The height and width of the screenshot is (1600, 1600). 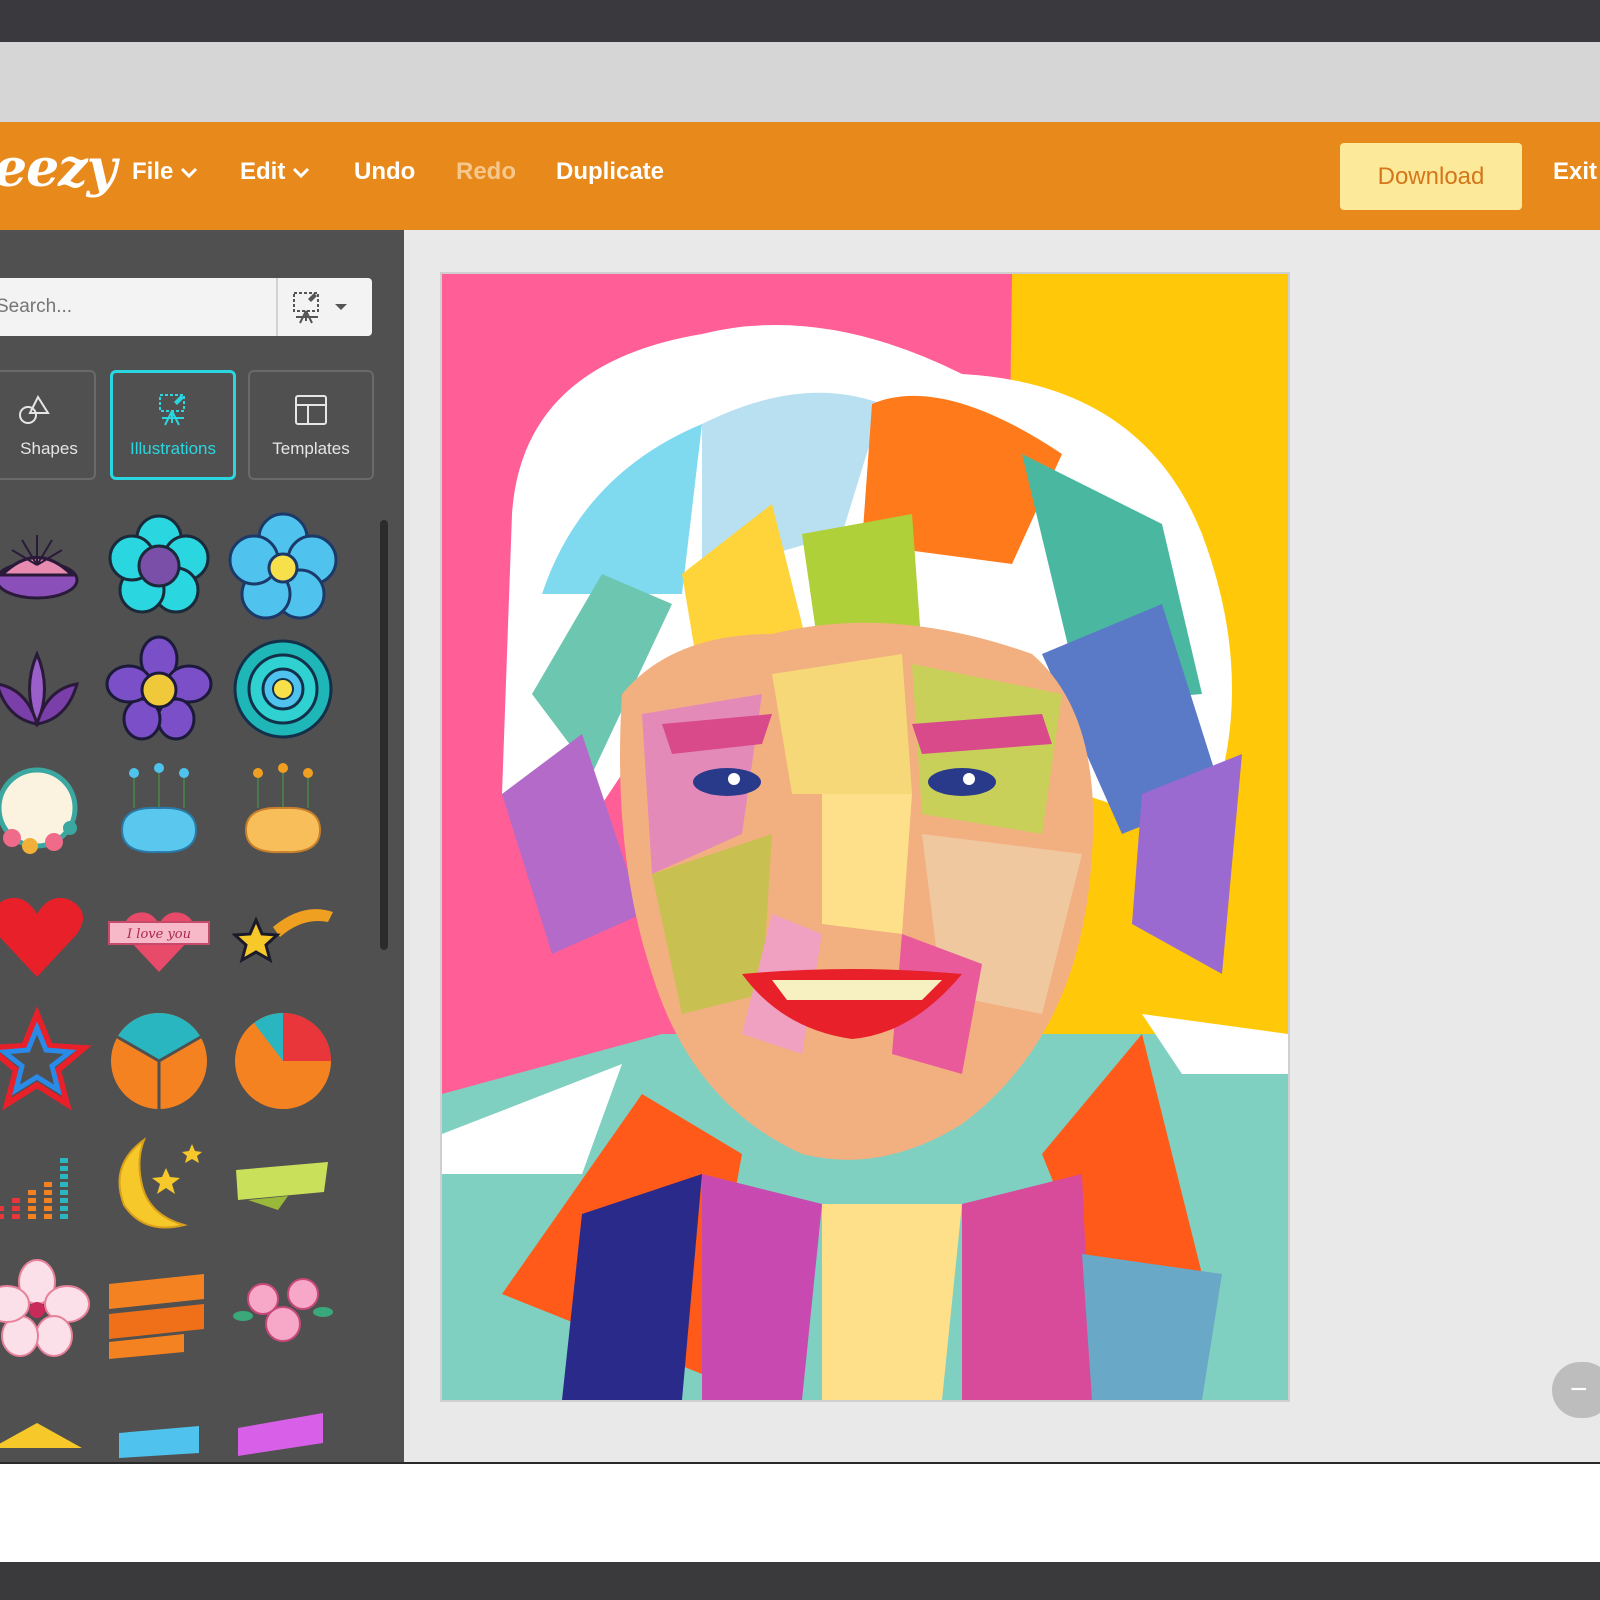 I want to click on orange-flower-frame, so click(x=283, y=813).